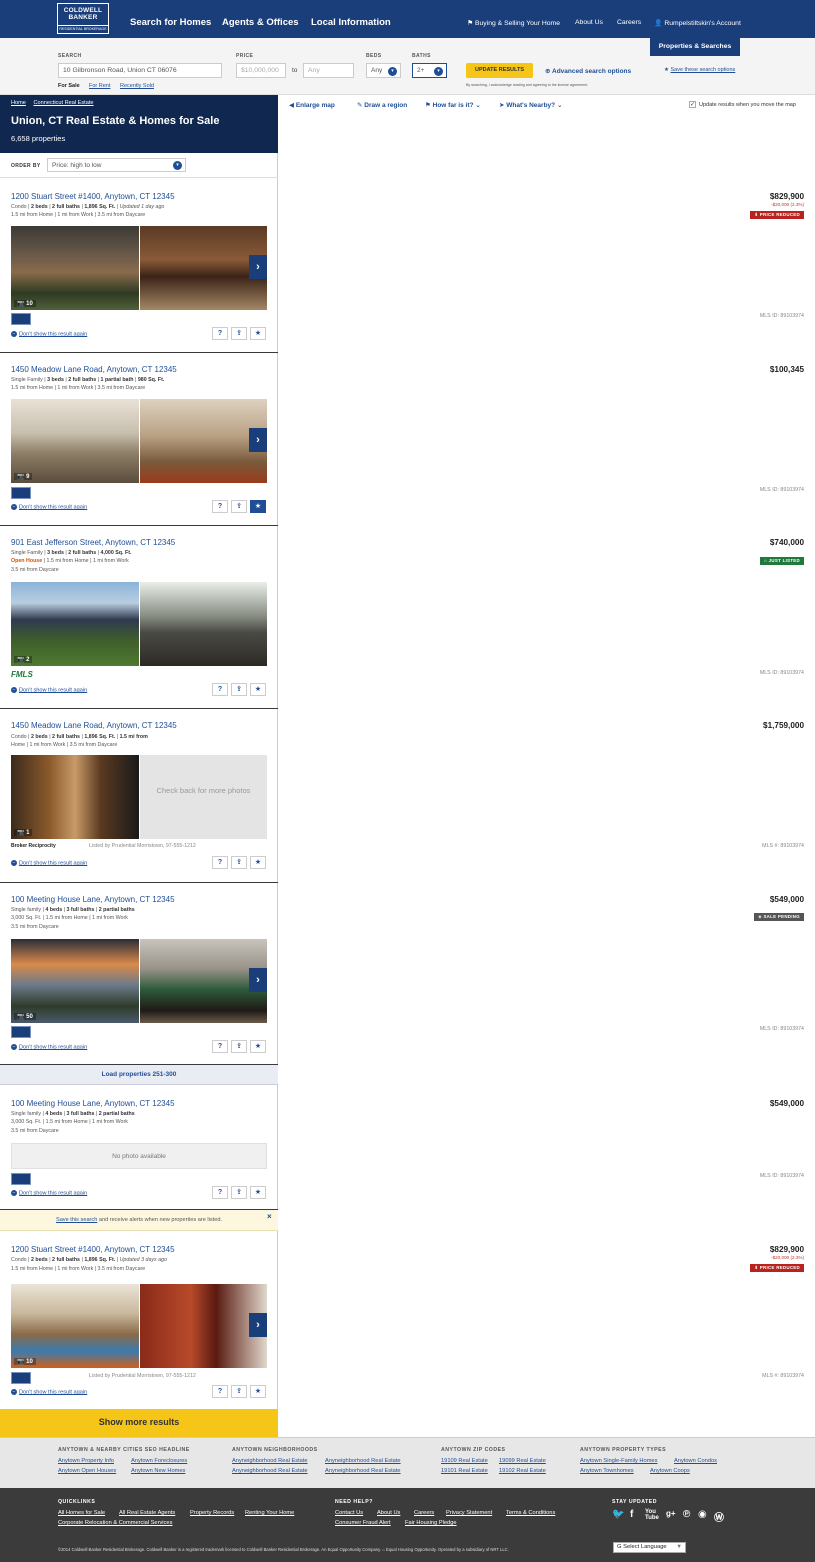 Image resolution: width=815 pixels, height=1562 pixels. I want to click on photo-carousel: 📷 9 ›, so click(139, 441).